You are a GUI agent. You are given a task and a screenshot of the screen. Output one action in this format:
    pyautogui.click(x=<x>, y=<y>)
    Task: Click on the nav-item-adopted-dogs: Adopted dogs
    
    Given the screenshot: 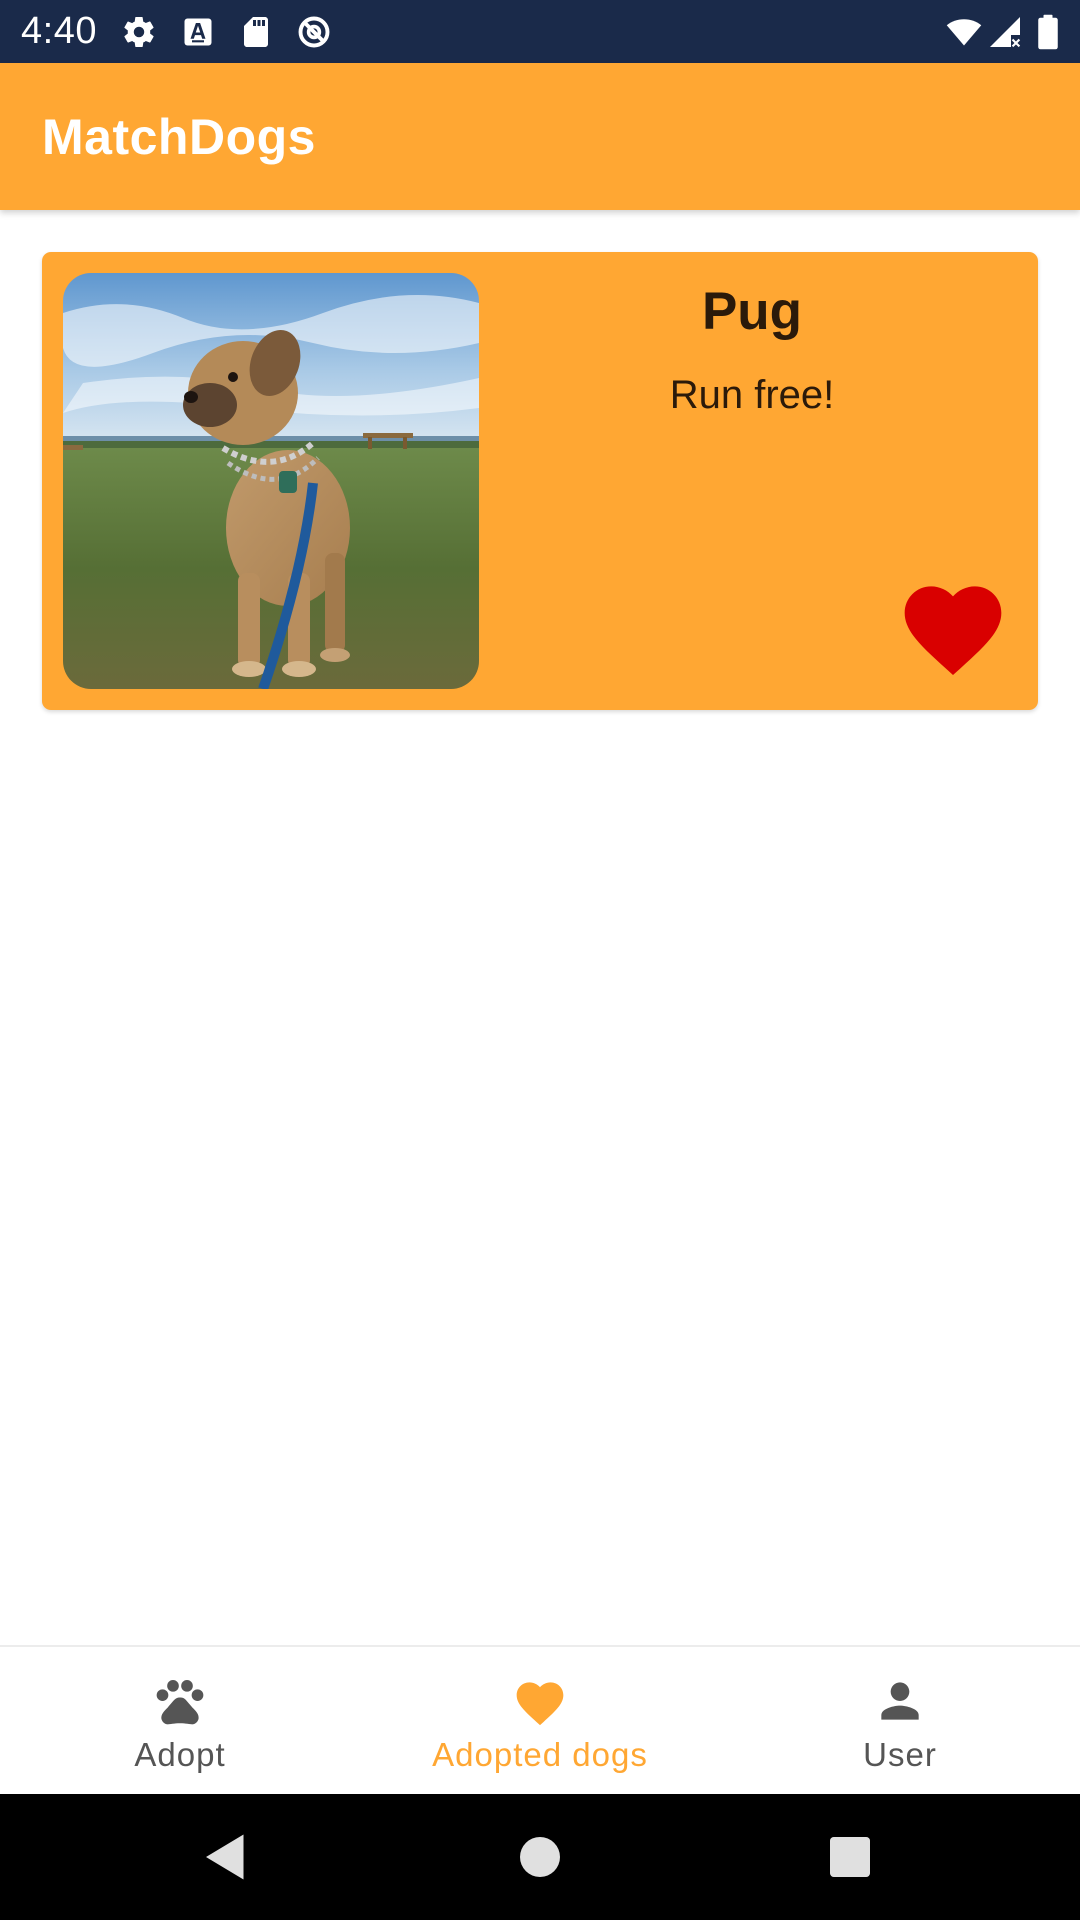 What is the action you would take?
    pyautogui.click(x=540, y=1721)
    